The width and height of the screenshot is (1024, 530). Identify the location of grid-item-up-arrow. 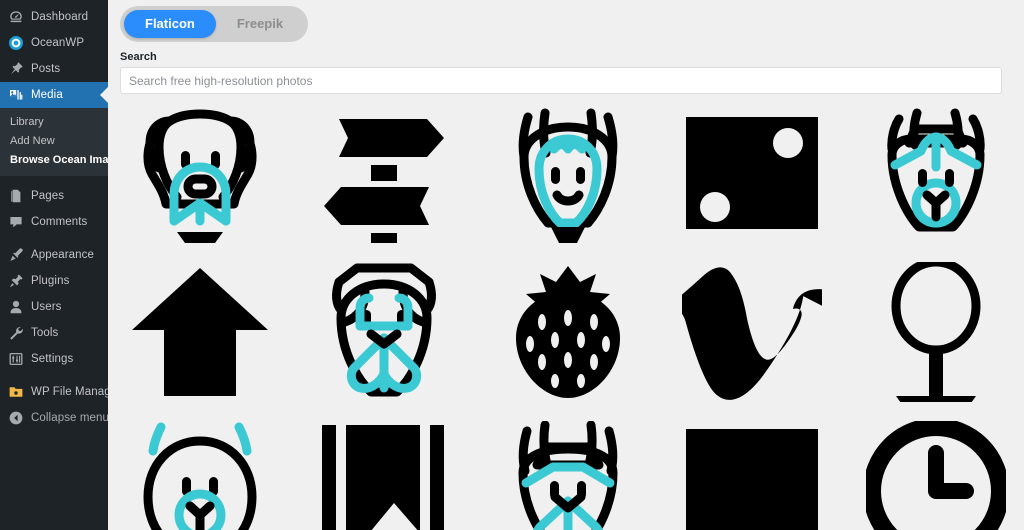
(200, 332).